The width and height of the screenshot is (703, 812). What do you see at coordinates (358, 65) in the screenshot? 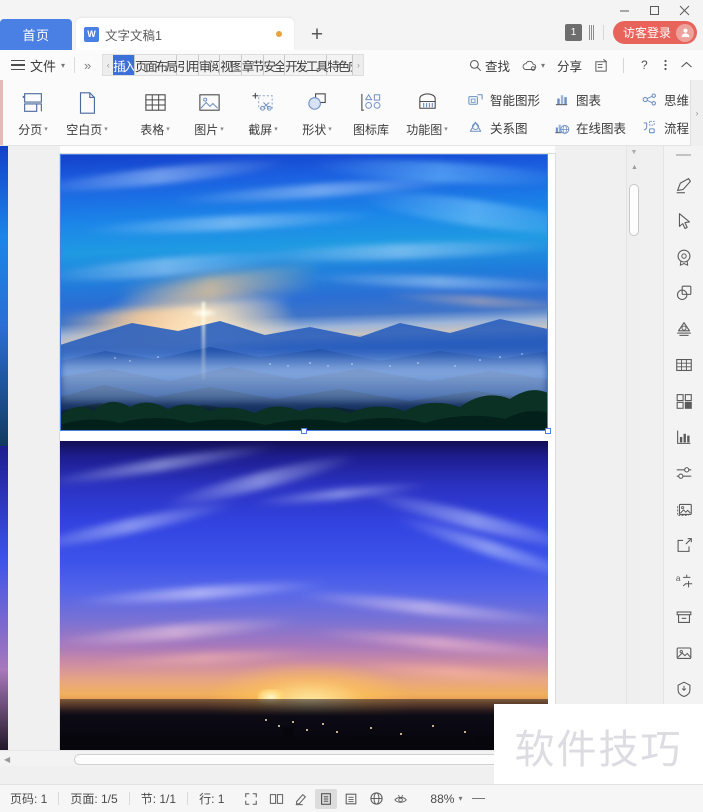
I see `tabs-scroll-right-icon: ›` at bounding box center [358, 65].